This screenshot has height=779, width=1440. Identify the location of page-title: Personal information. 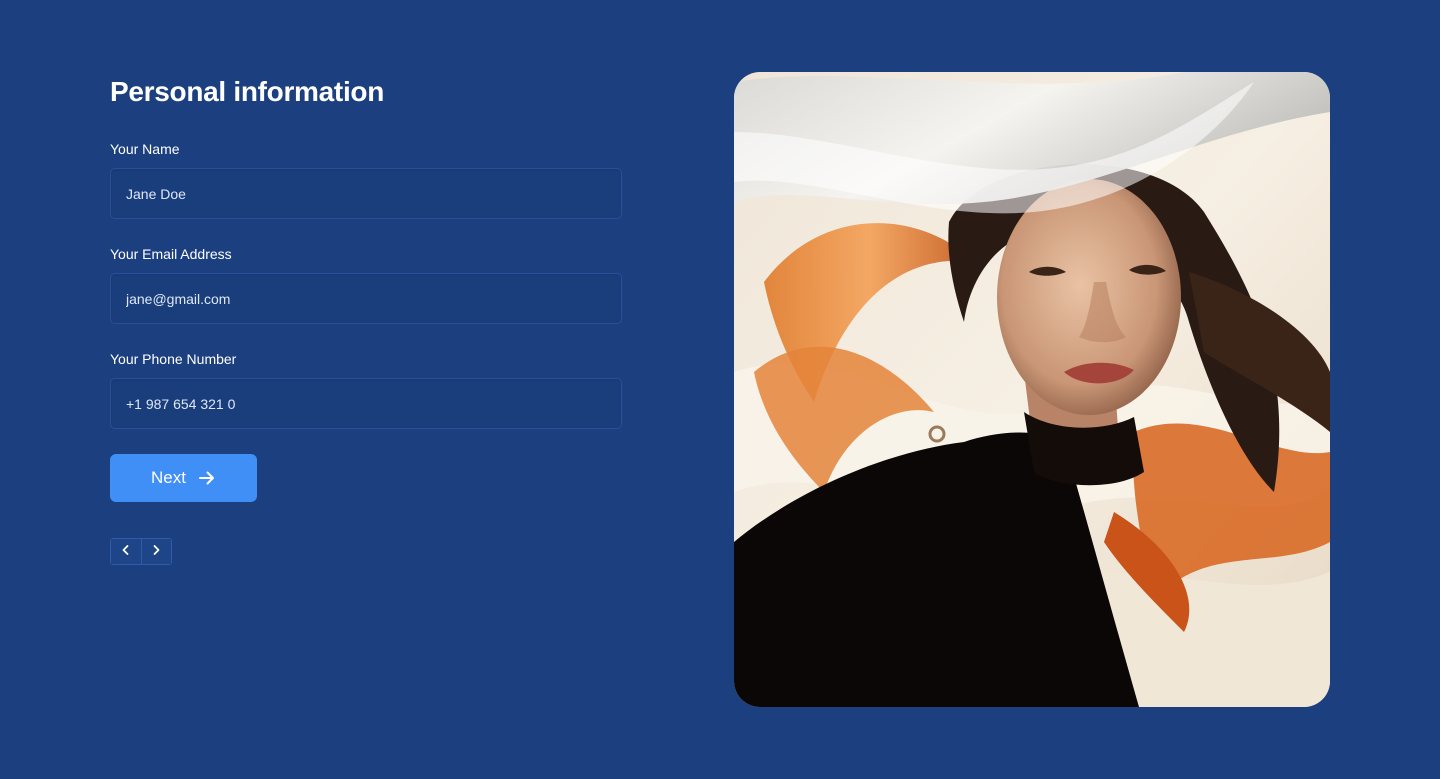
(247, 91).